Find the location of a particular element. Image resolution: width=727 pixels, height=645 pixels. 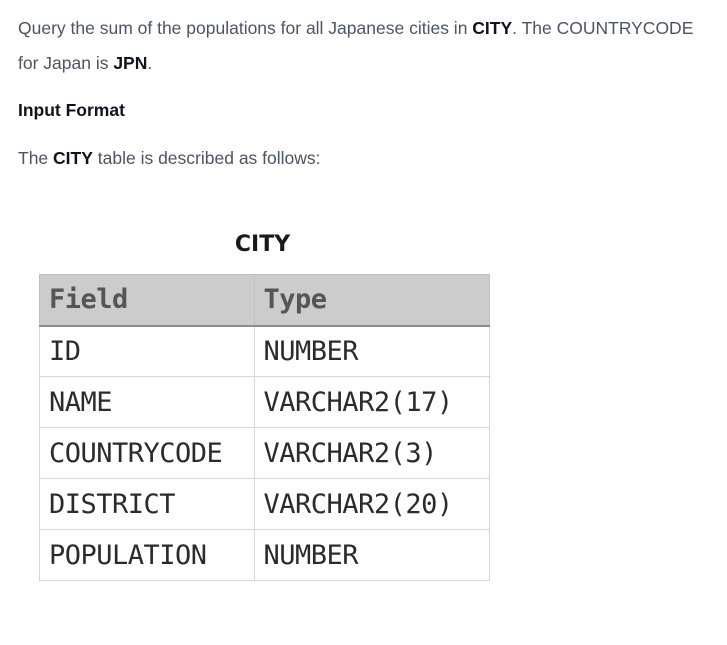

input-format-heading: Input Format is located at coordinates (71, 110).